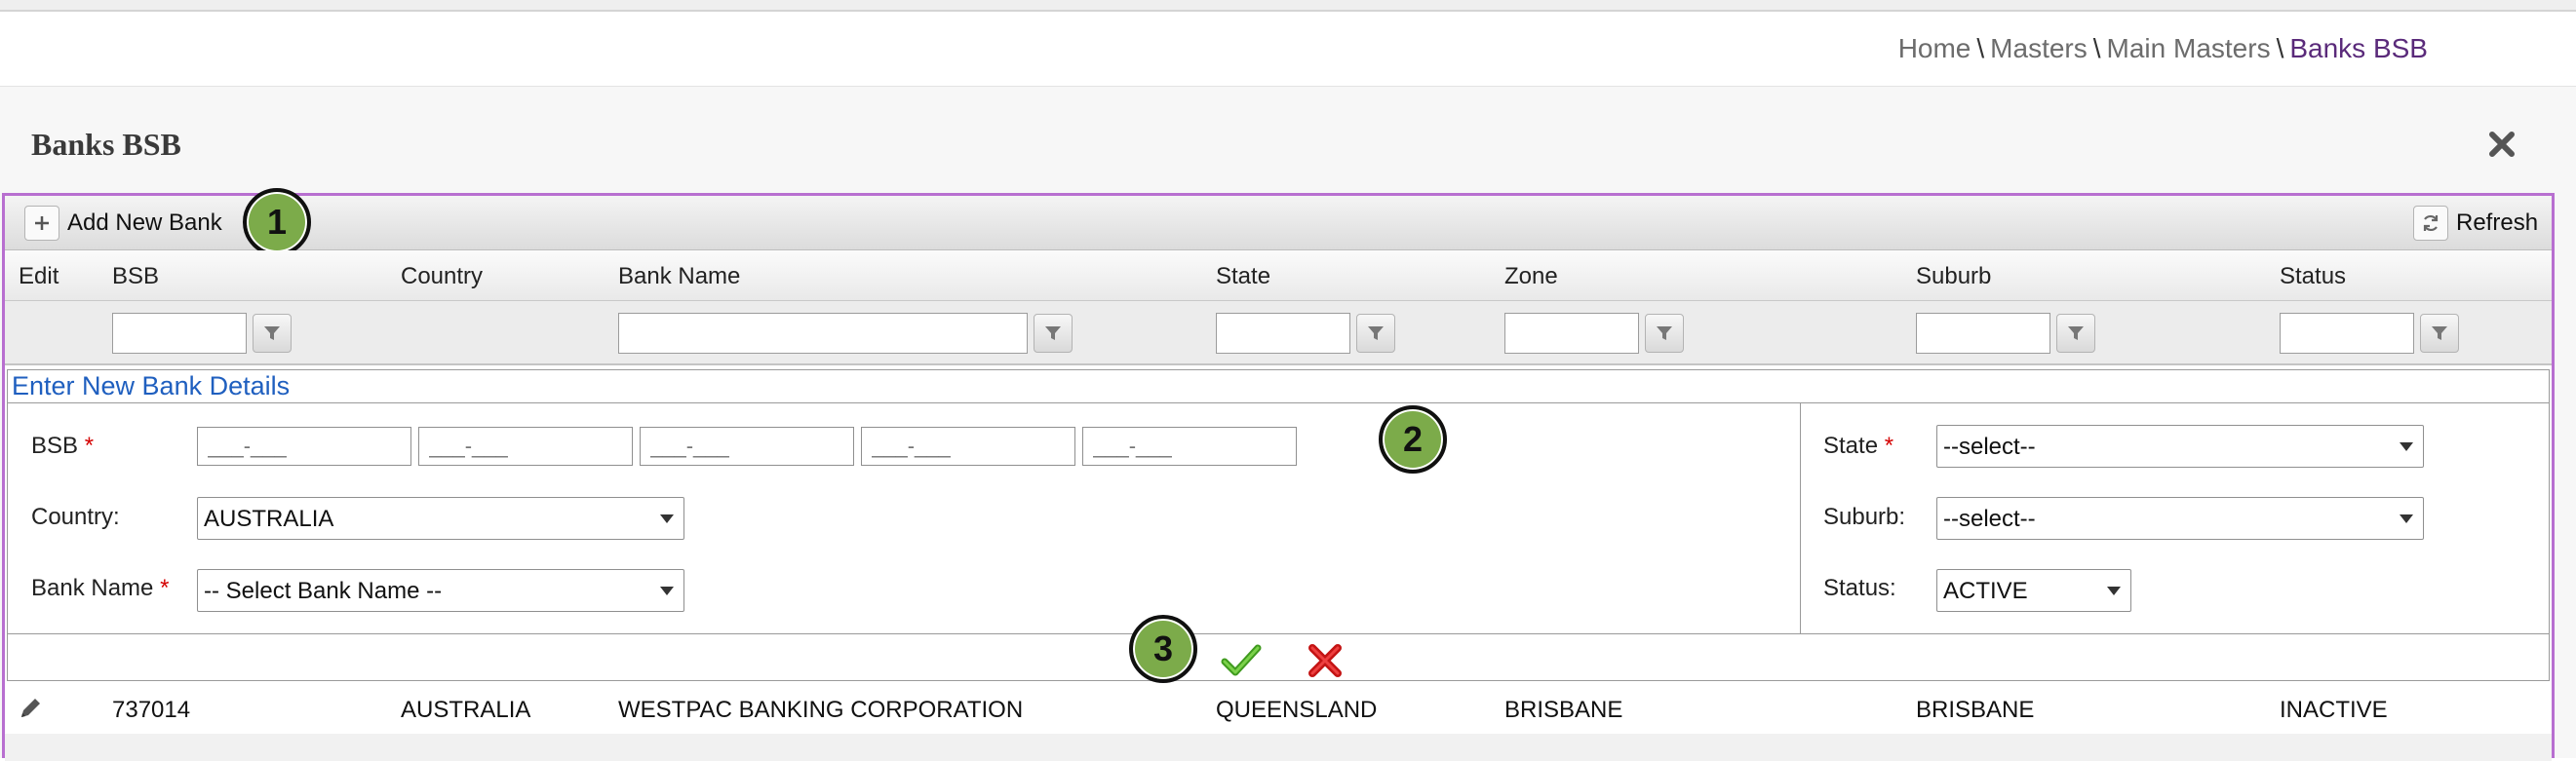  What do you see at coordinates (1975, 710) in the screenshot?
I see `cell-suburb: BRISBANE` at bounding box center [1975, 710].